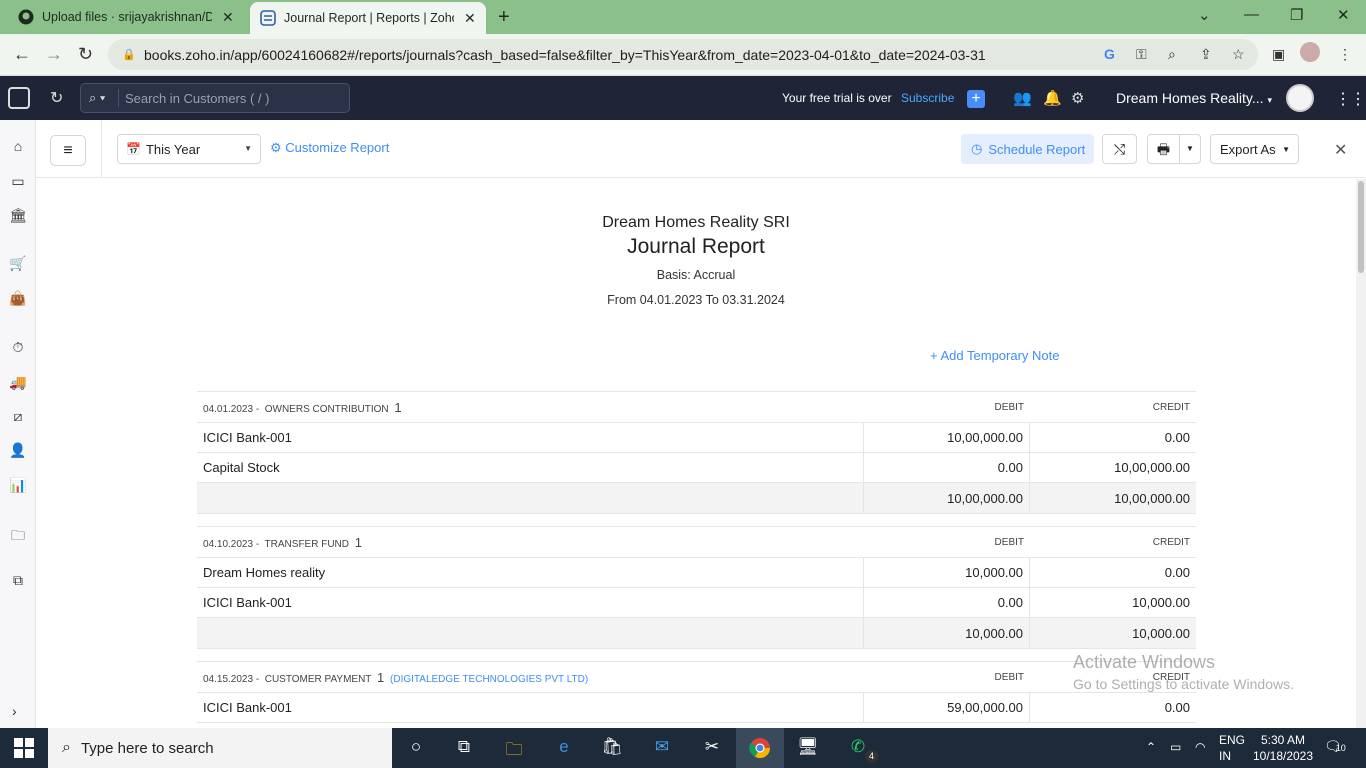  What do you see at coordinates (1009, 542) in the screenshot?
I see `debit-header: DEBIT` at bounding box center [1009, 542].